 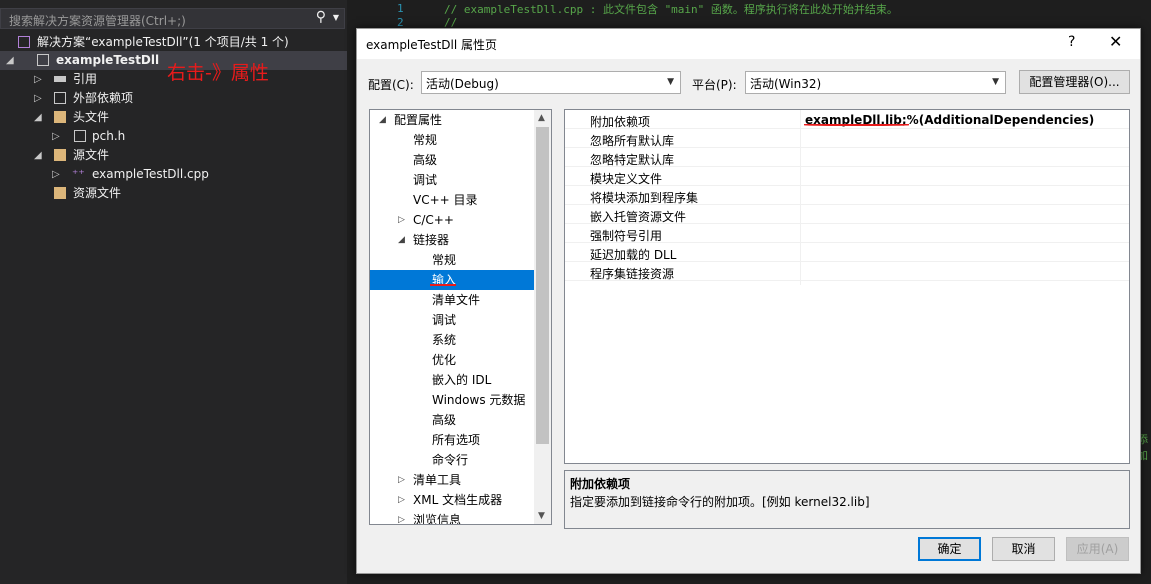 What do you see at coordinates (541, 118) in the screenshot?
I see `scroll-up-icon: ▲` at bounding box center [541, 118].